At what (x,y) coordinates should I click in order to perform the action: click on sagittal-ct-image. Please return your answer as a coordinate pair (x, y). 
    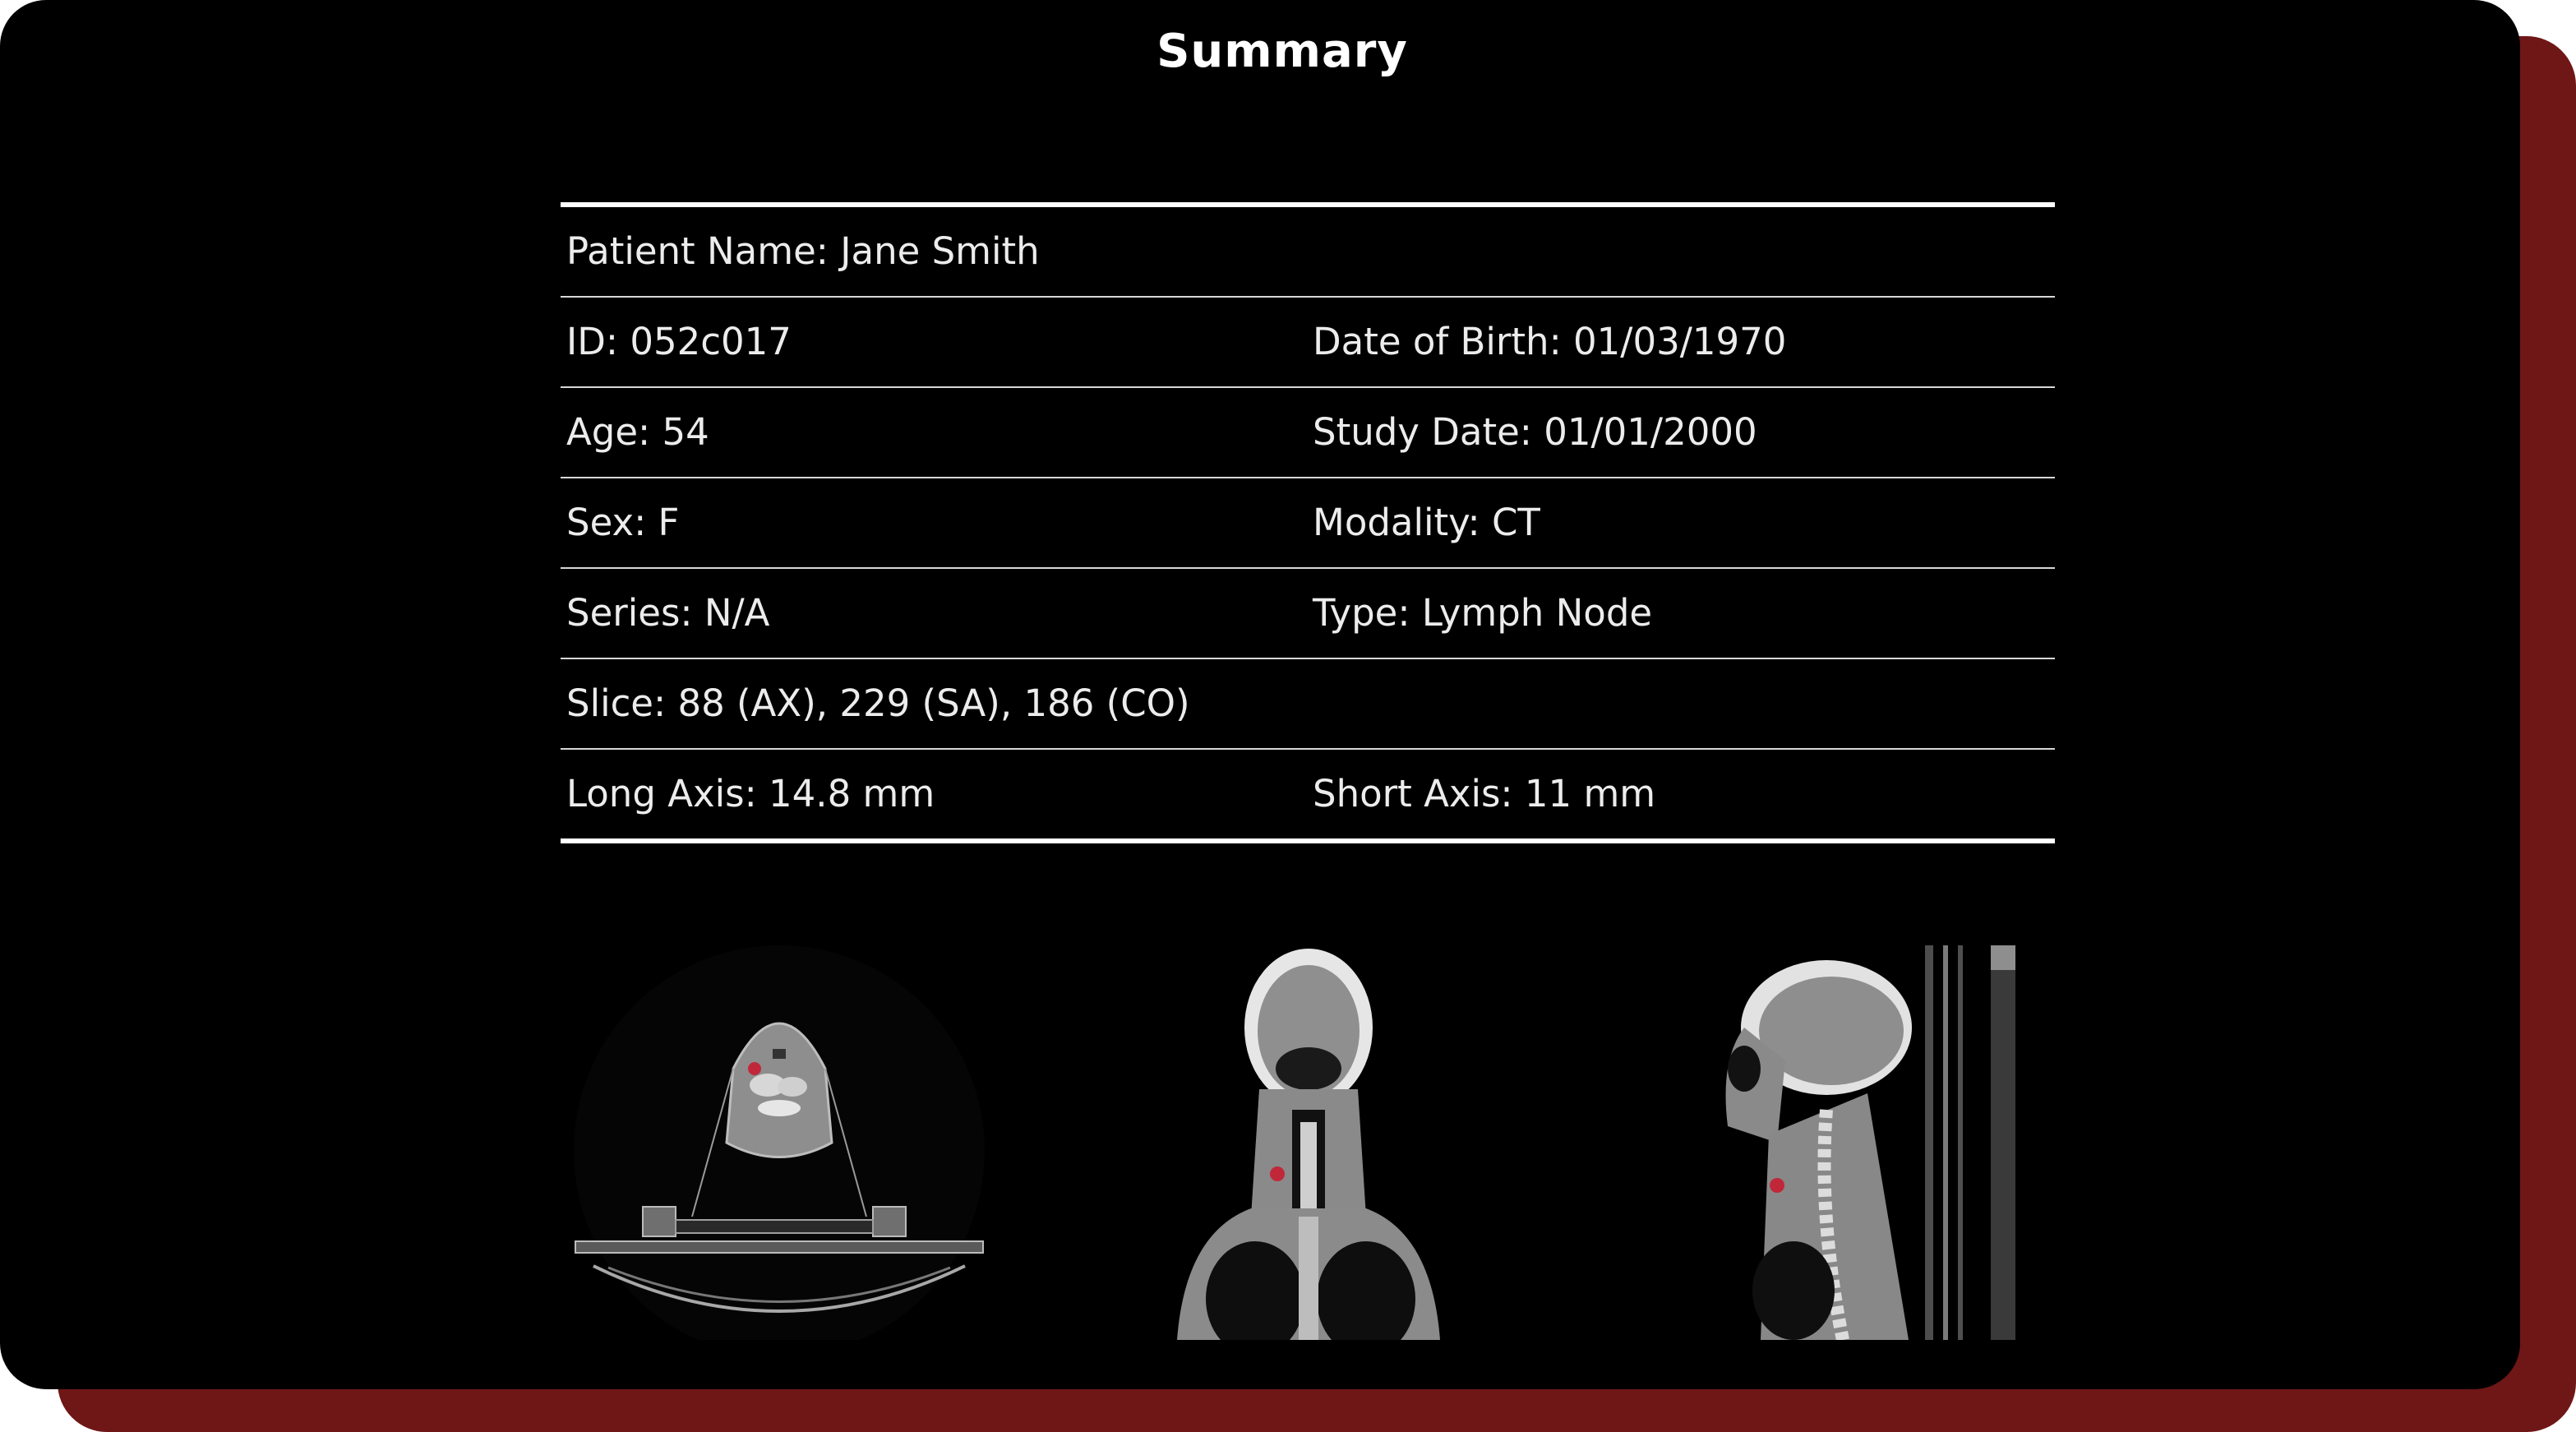
    Looking at the image, I should click on (1860, 1142).